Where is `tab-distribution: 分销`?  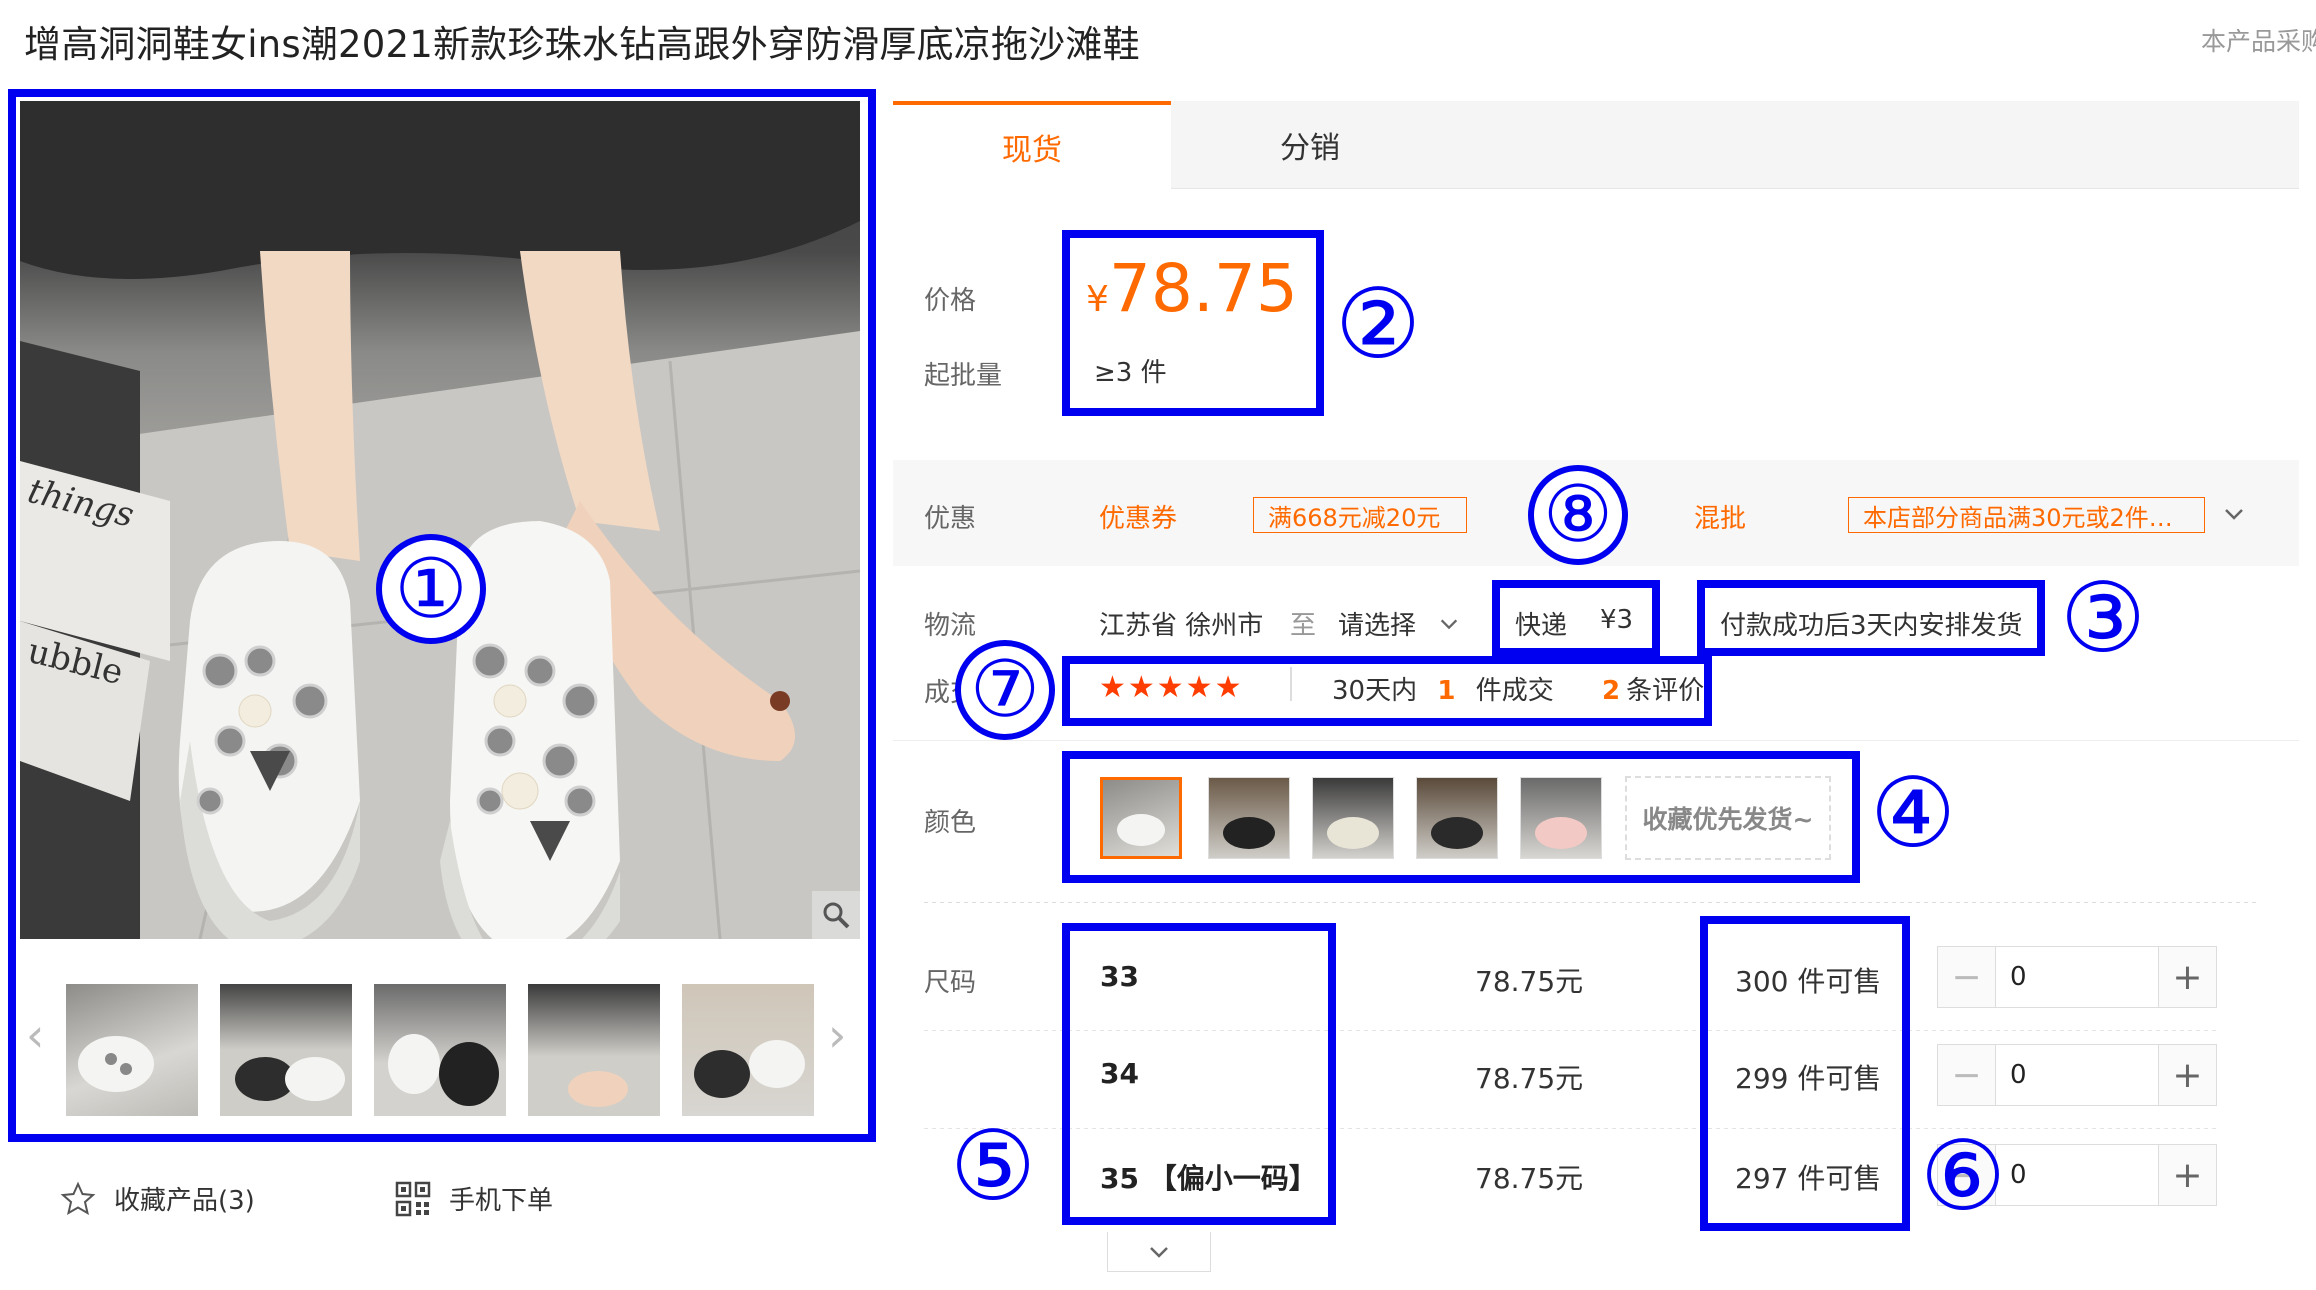 tab-distribution: 分销 is located at coordinates (1310, 145).